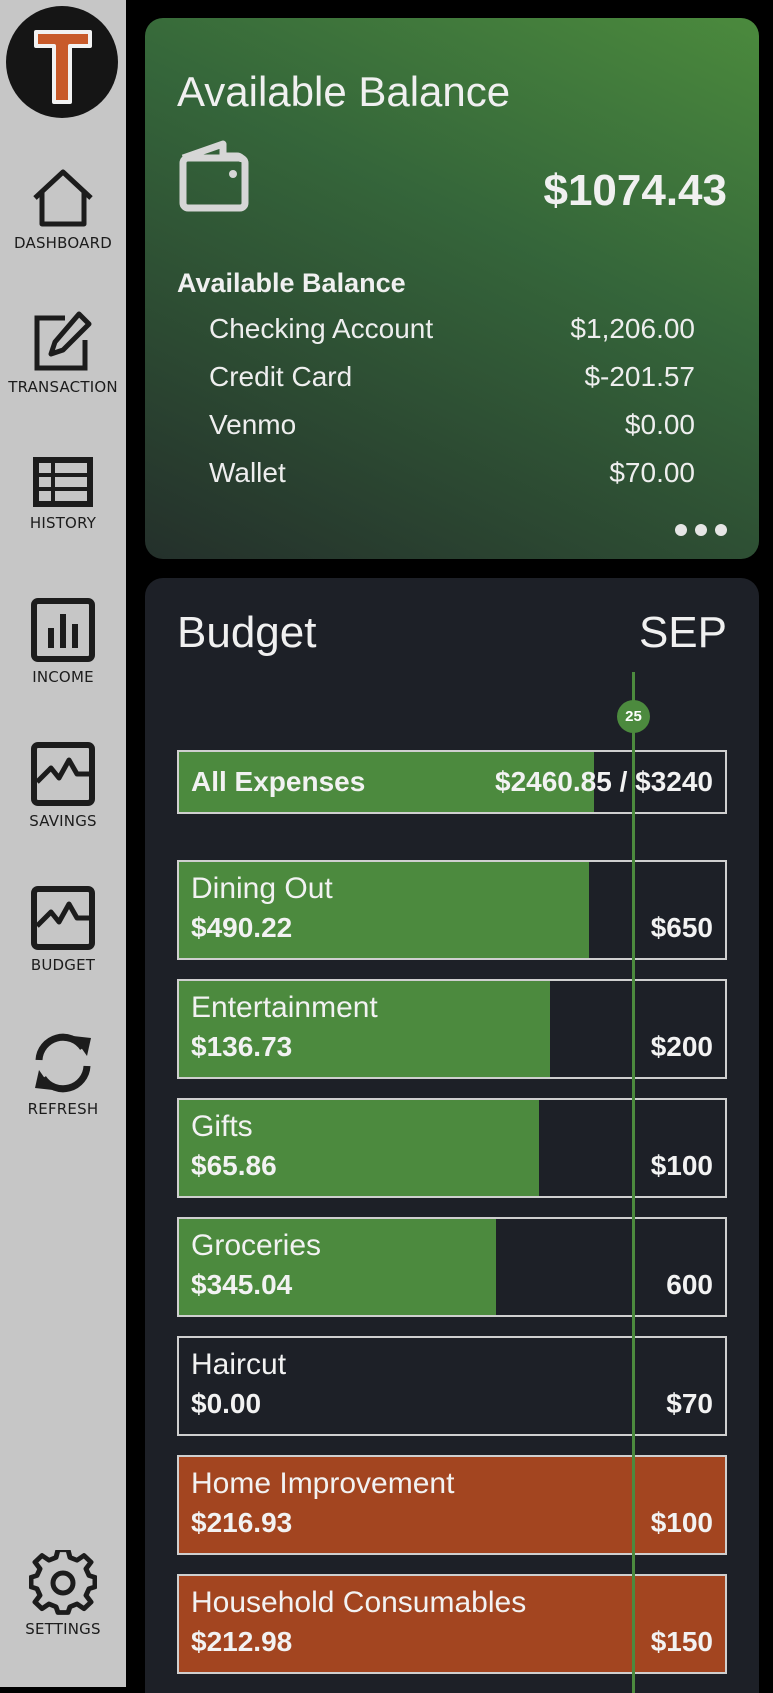 The height and width of the screenshot is (1693, 773). I want to click on all-expenses-bar: All Expenses $2460.85 / $3240, so click(452, 782).